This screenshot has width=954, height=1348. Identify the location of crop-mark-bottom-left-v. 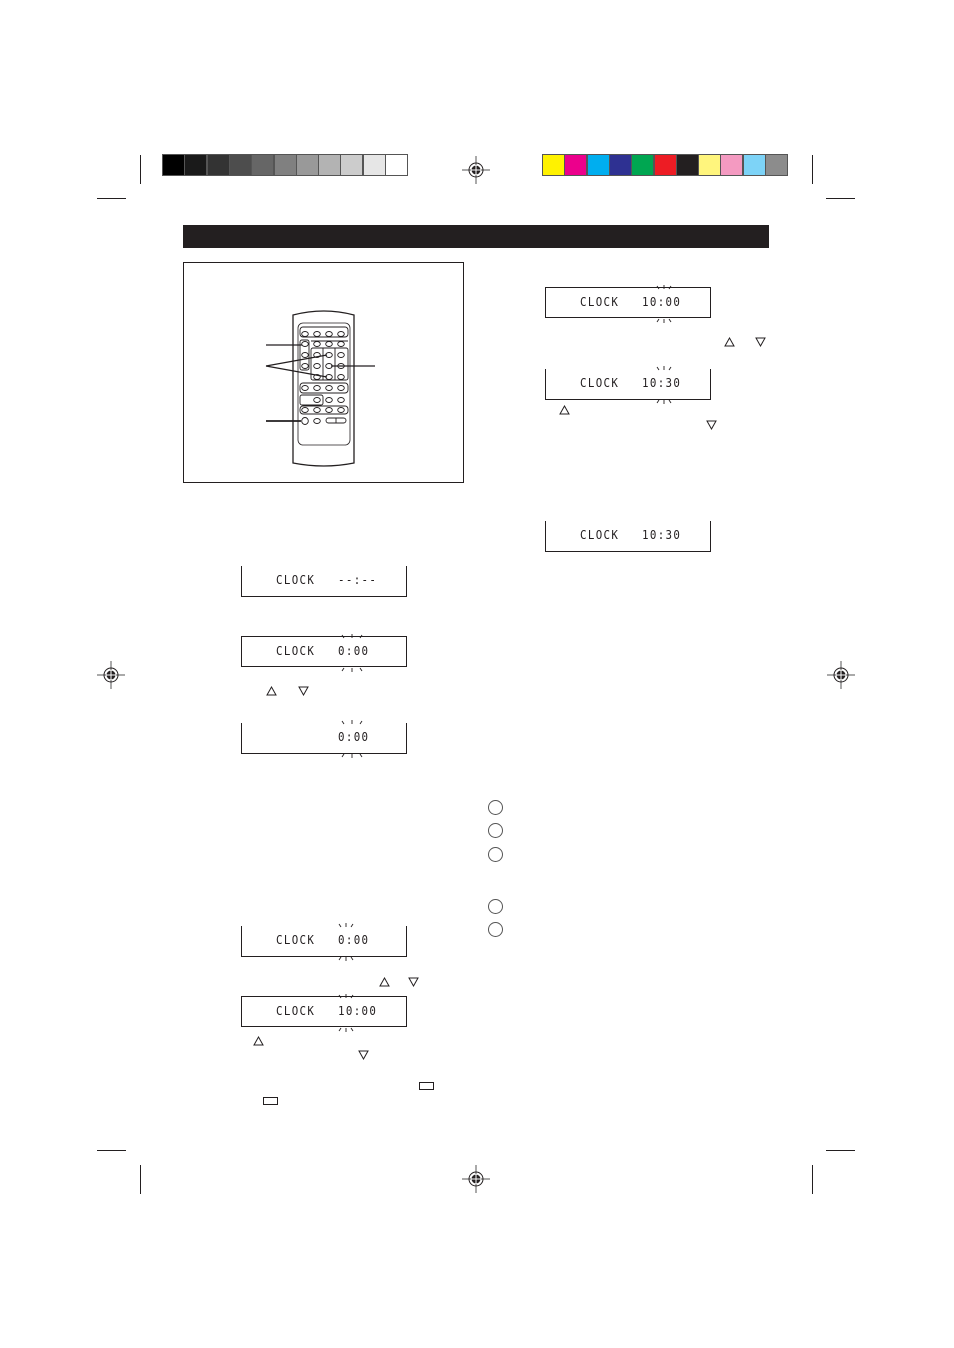
(140, 1179).